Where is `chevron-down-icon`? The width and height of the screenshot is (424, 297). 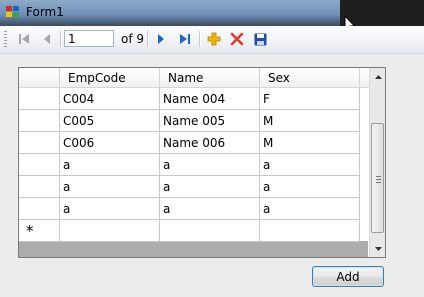
chevron-down-icon is located at coordinates (378, 248).